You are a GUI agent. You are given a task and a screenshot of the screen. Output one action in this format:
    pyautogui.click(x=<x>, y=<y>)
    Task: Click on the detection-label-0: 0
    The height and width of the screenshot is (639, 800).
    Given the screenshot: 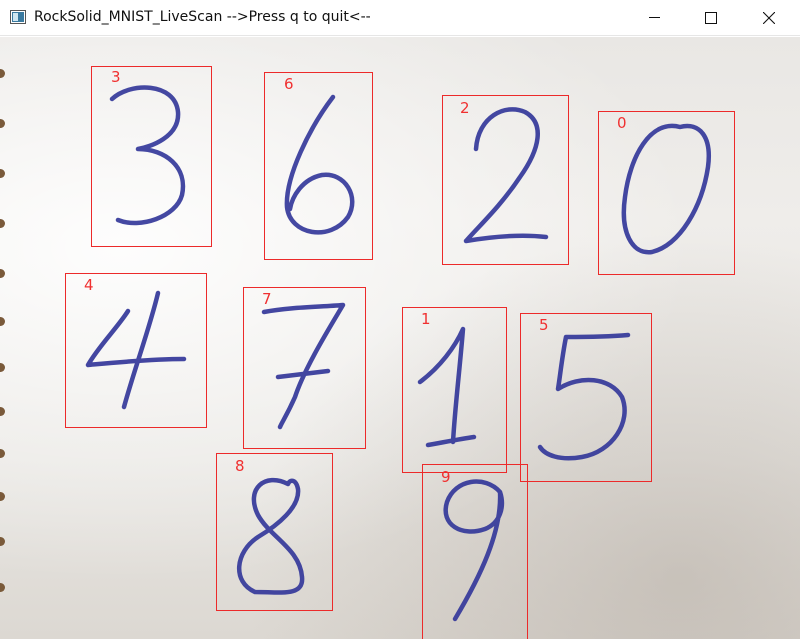 What is the action you would take?
    pyautogui.click(x=622, y=123)
    